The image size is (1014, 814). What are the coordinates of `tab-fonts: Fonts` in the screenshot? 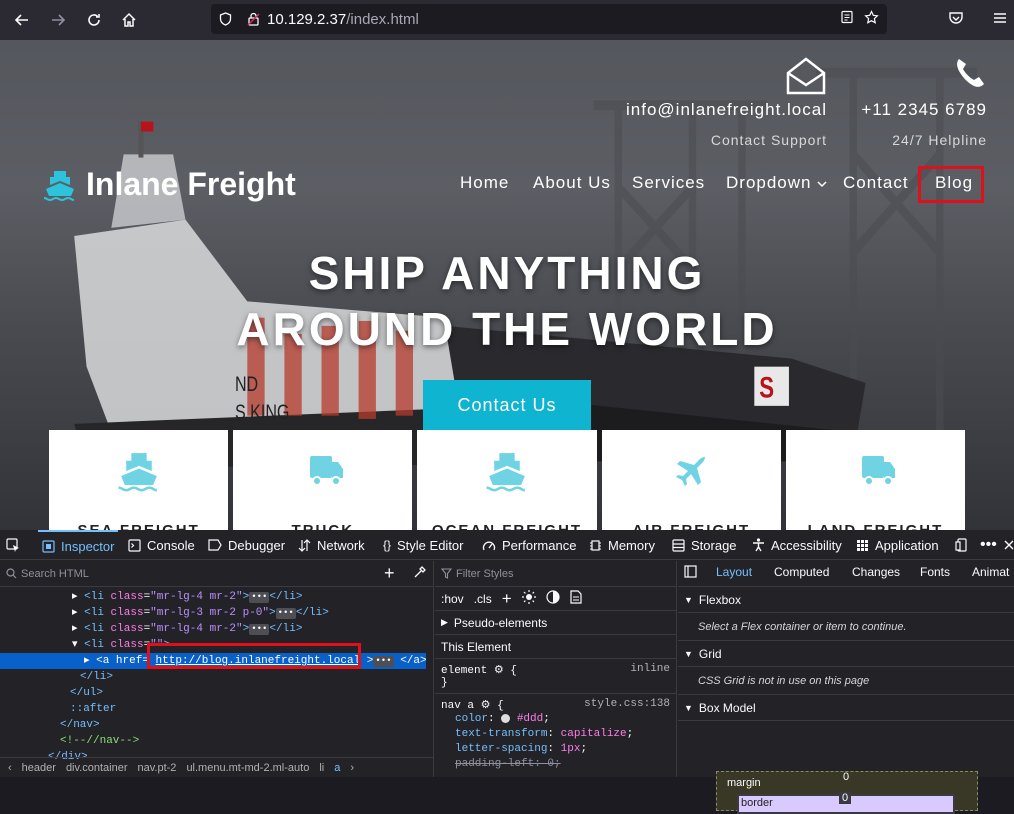 It's located at (935, 572).